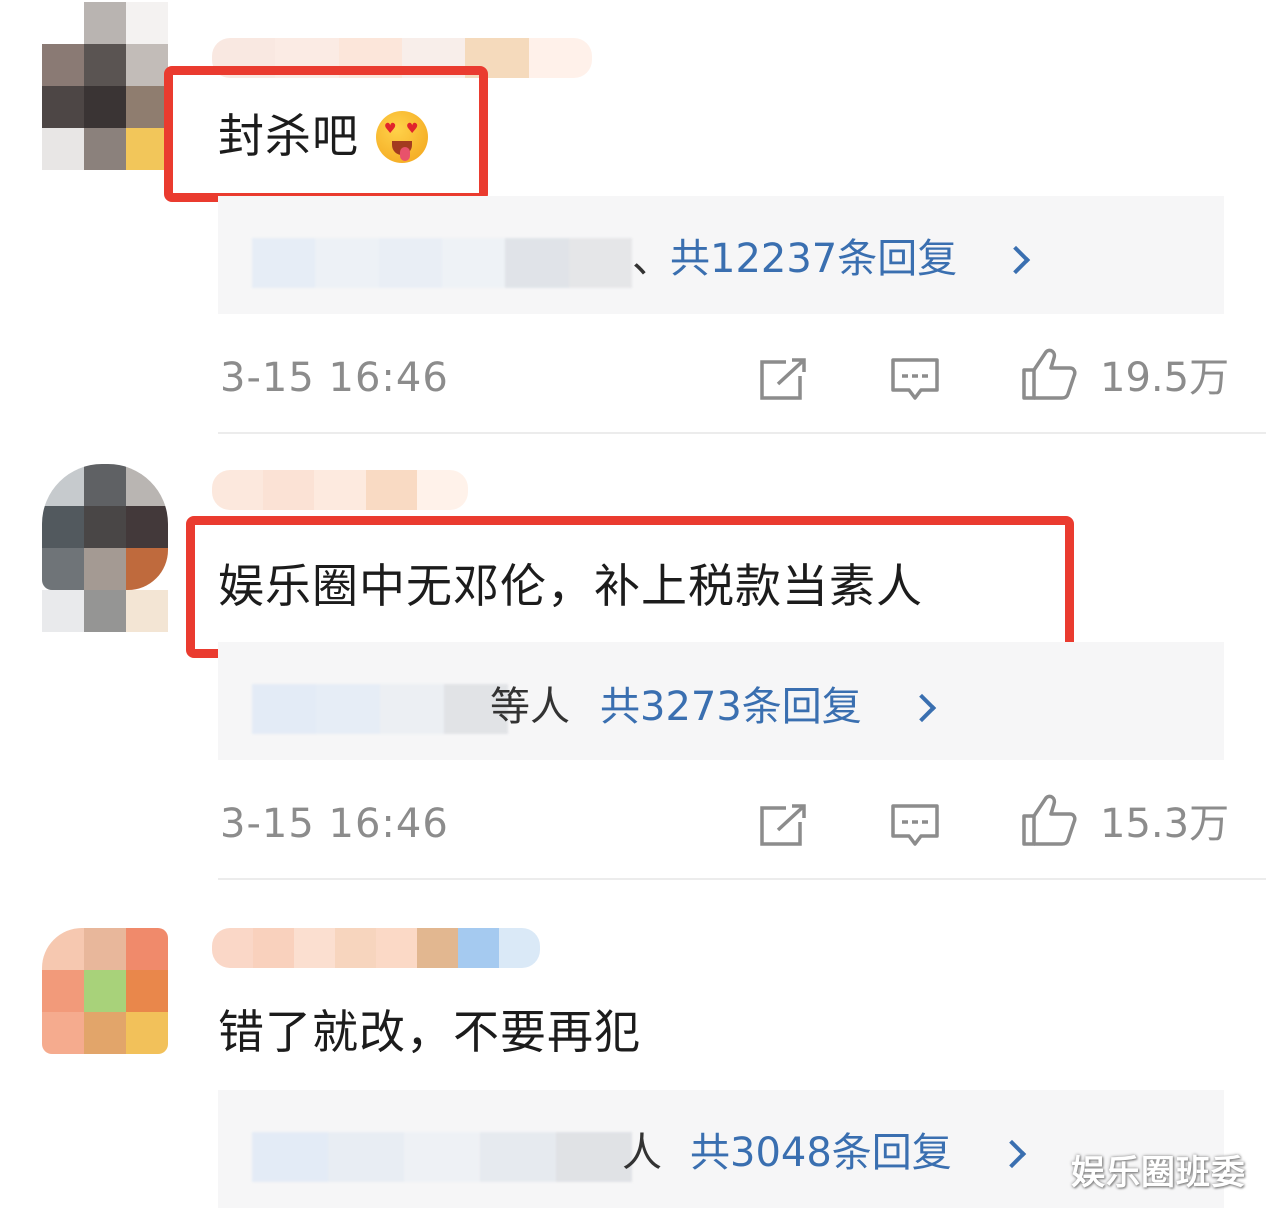  What do you see at coordinates (1158, 1173) in the screenshot?
I see `watermark: 娱乐圈班委` at bounding box center [1158, 1173].